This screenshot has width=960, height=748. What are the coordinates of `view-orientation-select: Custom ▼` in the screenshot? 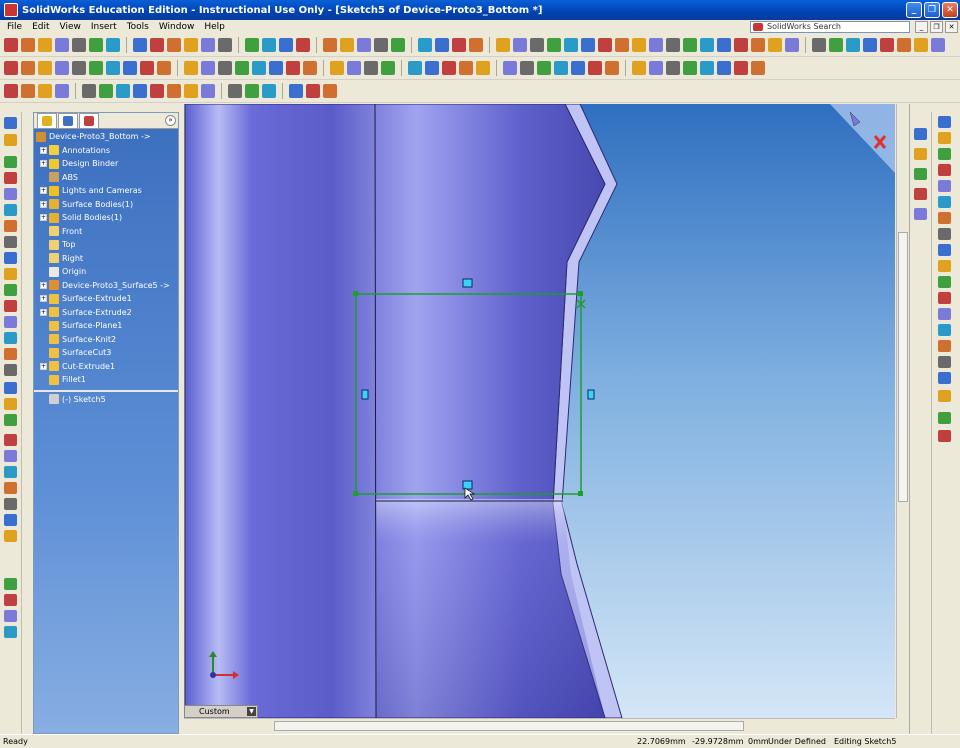 It's located at (221, 711).